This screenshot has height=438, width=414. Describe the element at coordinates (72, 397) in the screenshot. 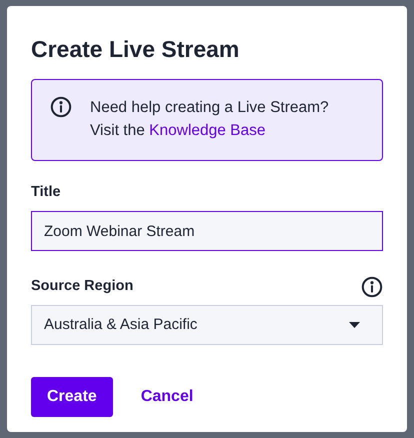

I see `create-button: Create` at that location.